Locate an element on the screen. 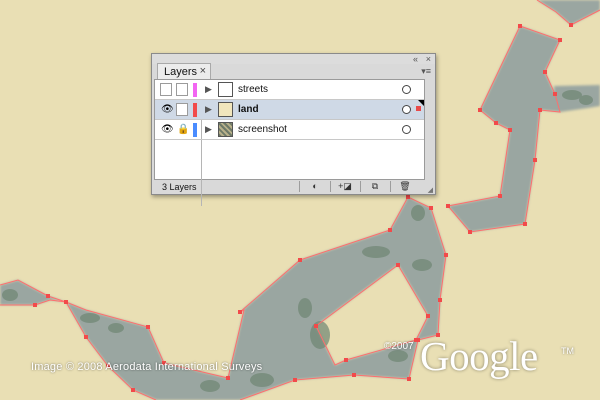 The width and height of the screenshot is (600, 400). visibility-toggle is located at coordinates (166, 89).